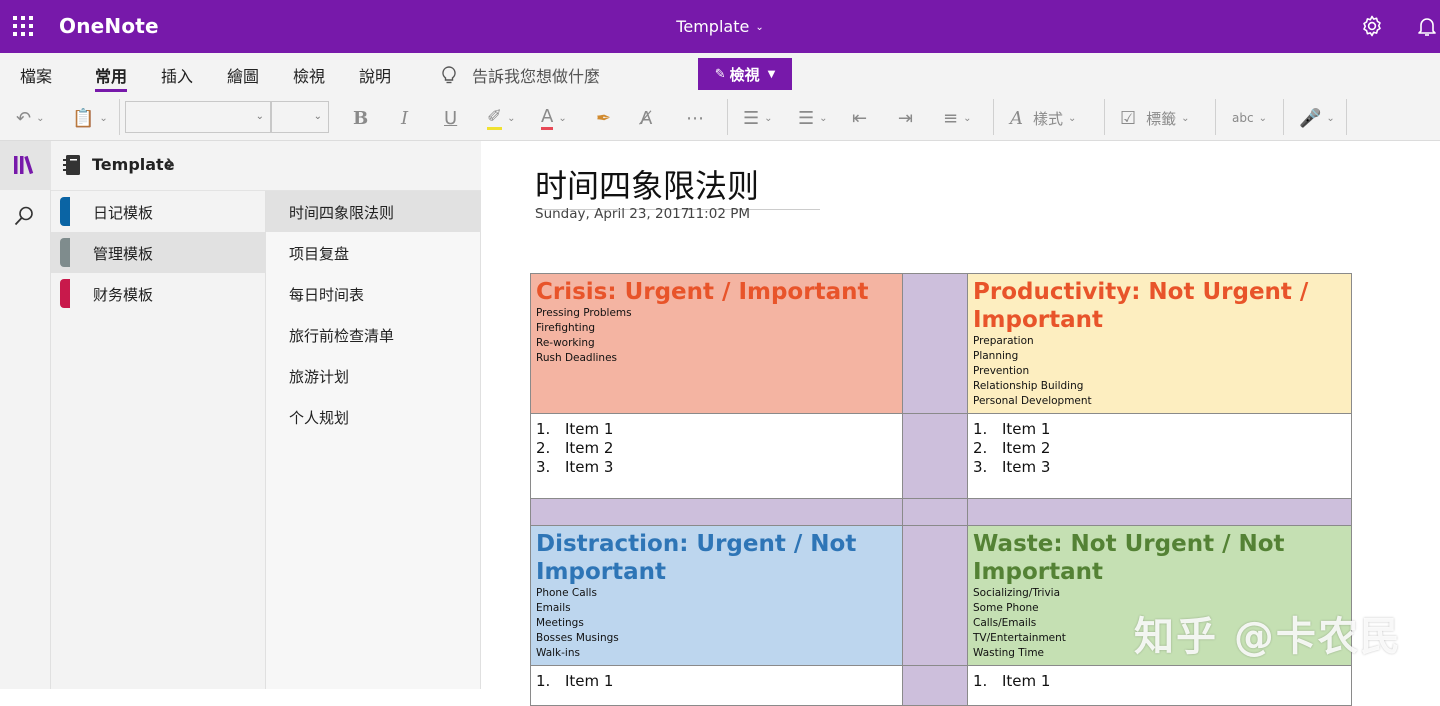 This screenshot has width=1440, height=706. I want to click on styles-button: A 樣式 ⌄, so click(1043, 118).